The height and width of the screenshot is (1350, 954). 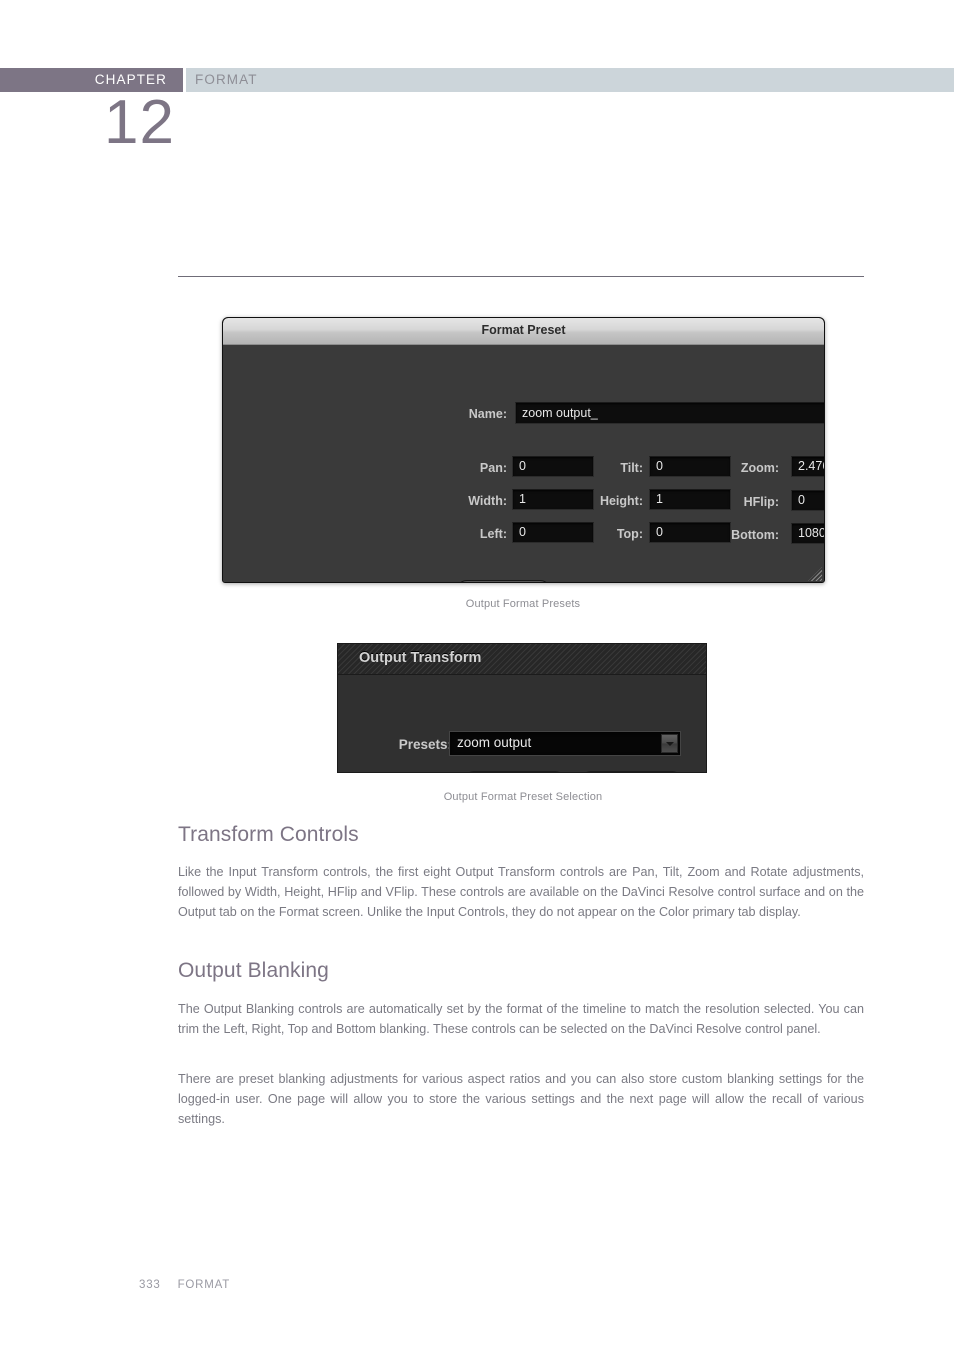 I want to click on heading-transform-controls: Transform Controls, so click(x=268, y=834).